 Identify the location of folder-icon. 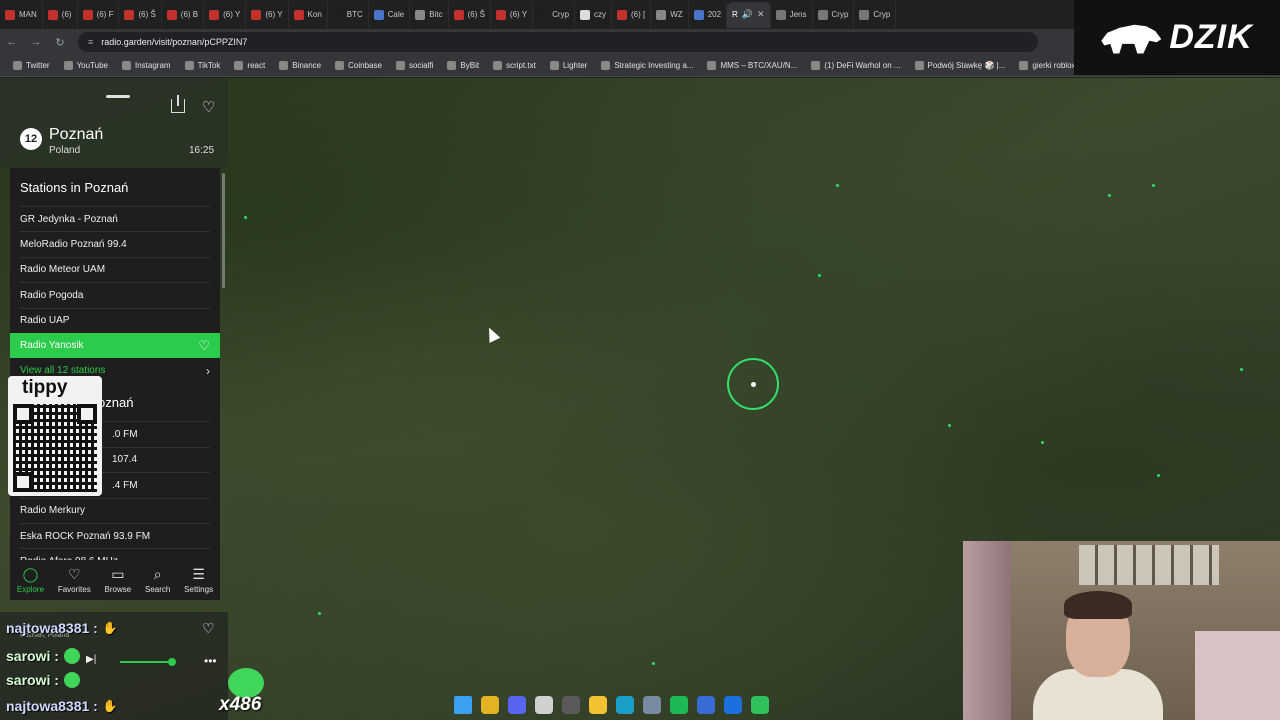
(598, 705).